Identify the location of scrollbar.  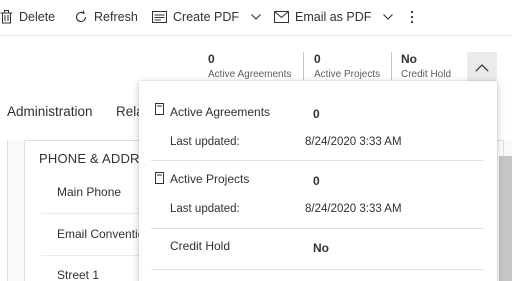
(505, 218).